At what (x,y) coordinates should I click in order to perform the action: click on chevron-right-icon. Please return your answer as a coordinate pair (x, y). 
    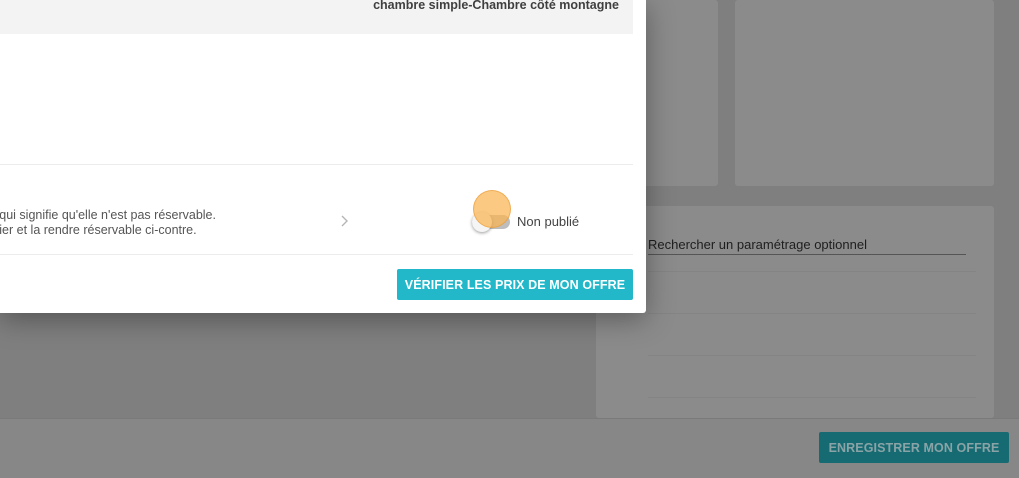
    Looking at the image, I should click on (344, 221).